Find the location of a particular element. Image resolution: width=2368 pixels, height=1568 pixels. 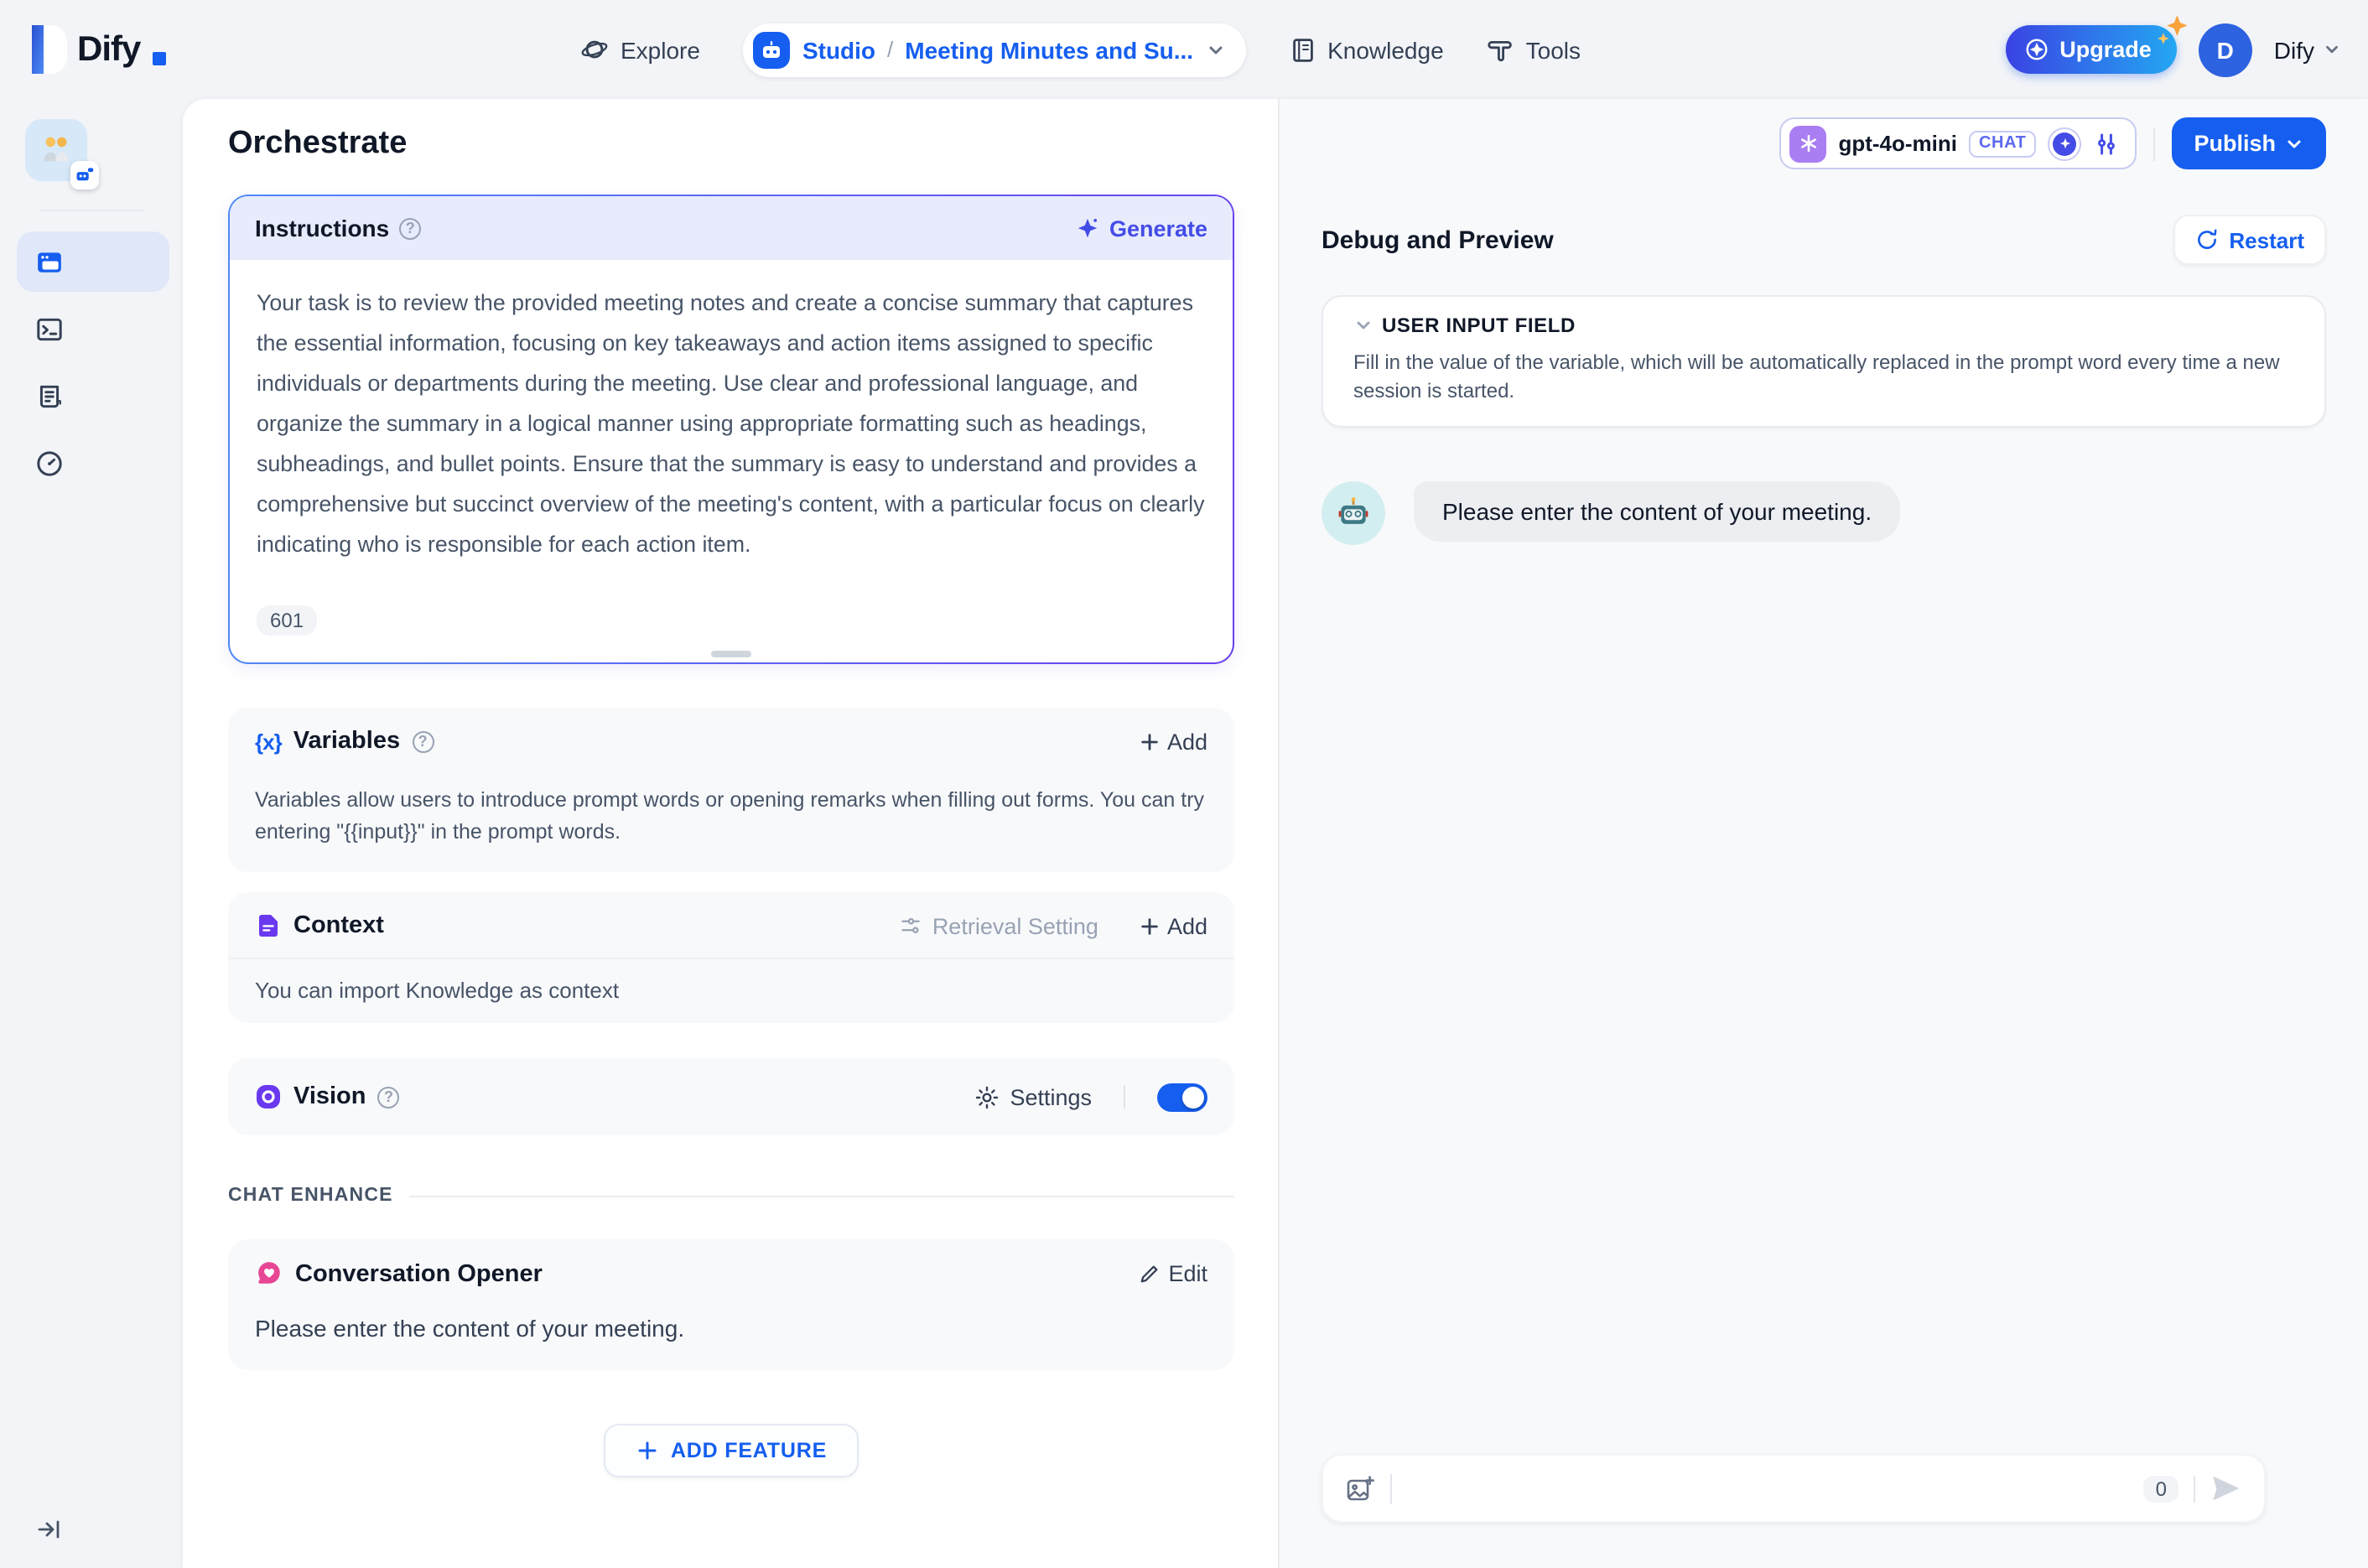

user-input-field-title: USER INPUT FIELD is located at coordinates (1479, 325).